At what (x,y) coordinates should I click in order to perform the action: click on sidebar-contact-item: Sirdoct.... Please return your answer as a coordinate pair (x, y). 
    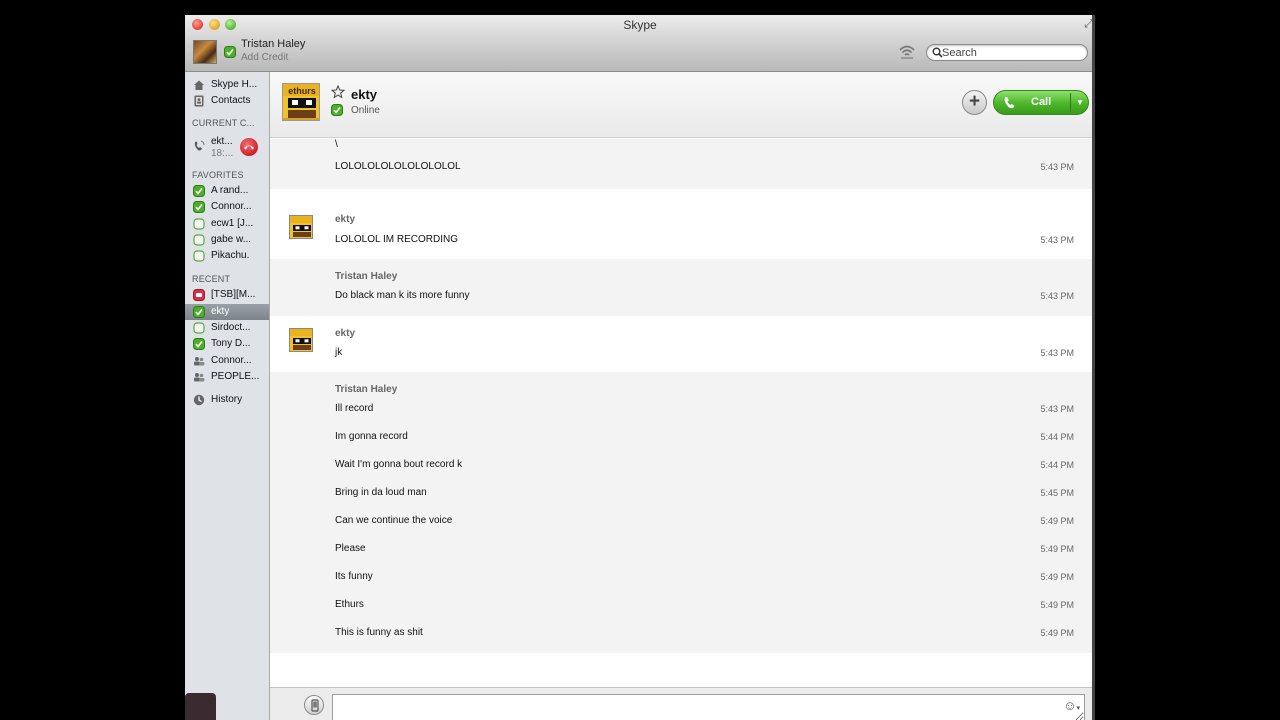
    Looking at the image, I should click on (227, 328).